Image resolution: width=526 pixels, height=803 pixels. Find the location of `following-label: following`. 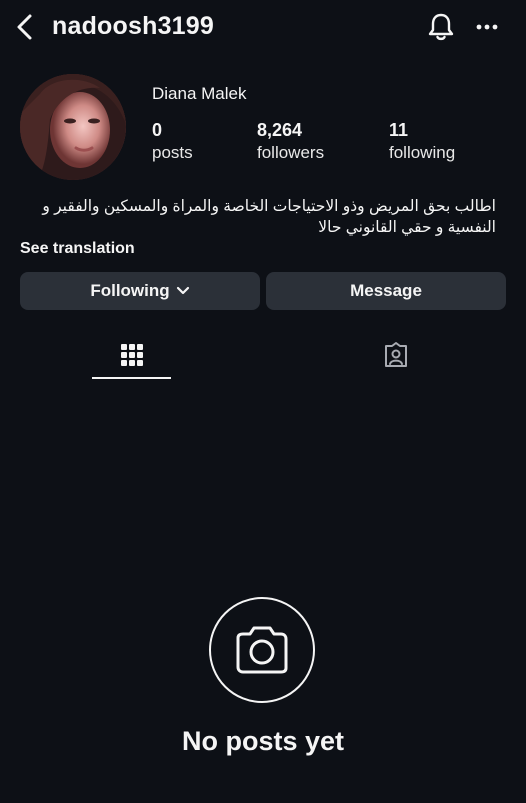

following-label: following is located at coordinates (422, 152).